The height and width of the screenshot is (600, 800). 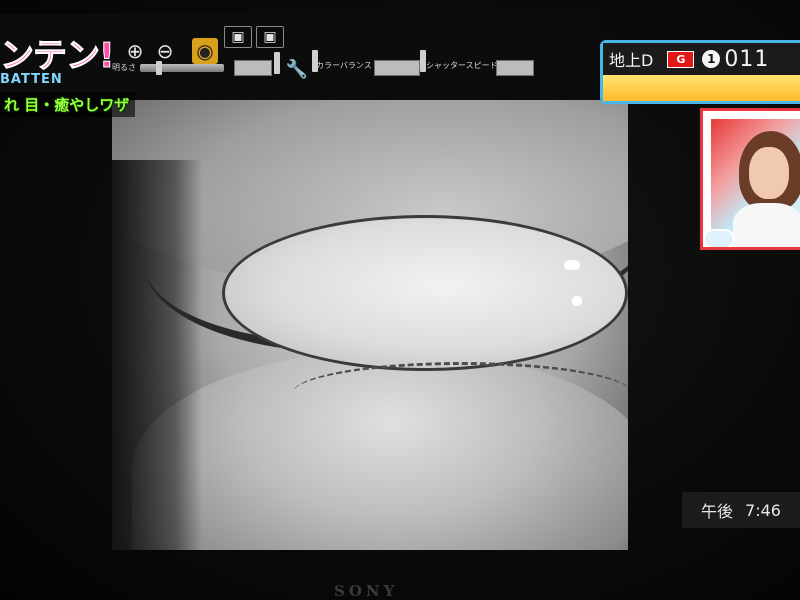 What do you see at coordinates (763, 510) in the screenshot?
I see `clock-time: 7:46` at bounding box center [763, 510].